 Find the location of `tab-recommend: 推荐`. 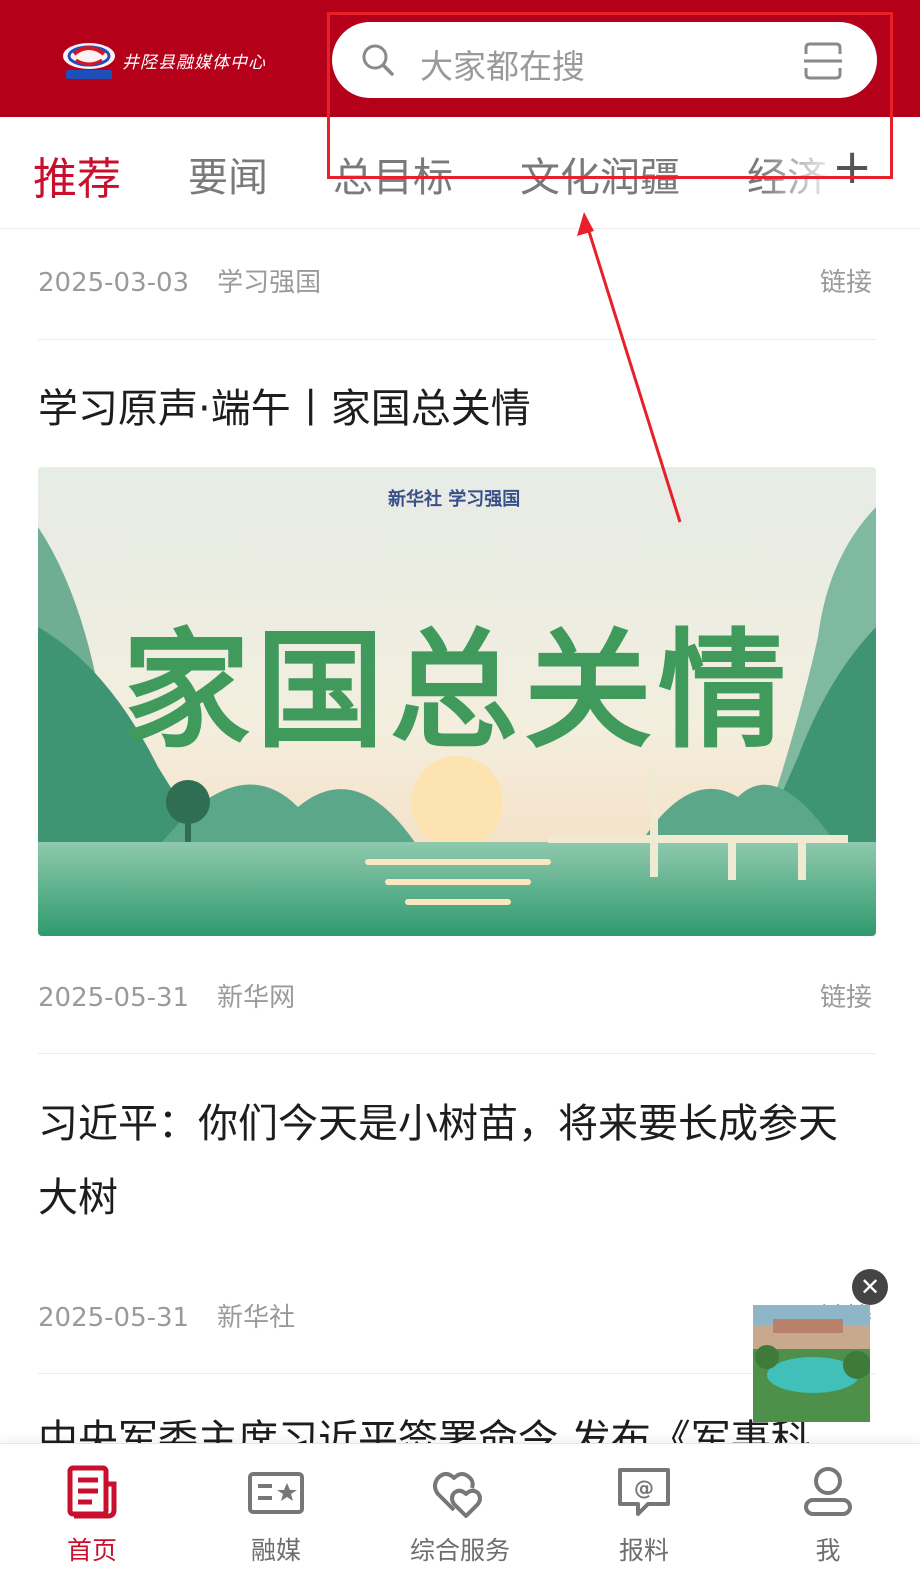

tab-recommend: 推荐 is located at coordinates (77, 175).